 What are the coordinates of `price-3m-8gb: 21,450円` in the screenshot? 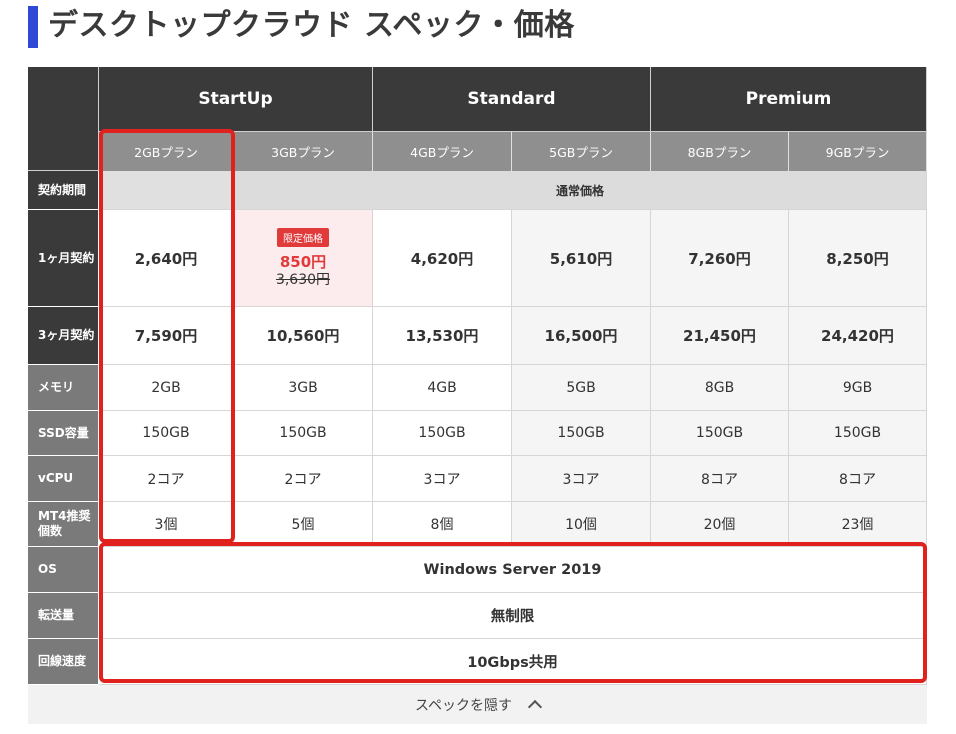 It's located at (720, 336).